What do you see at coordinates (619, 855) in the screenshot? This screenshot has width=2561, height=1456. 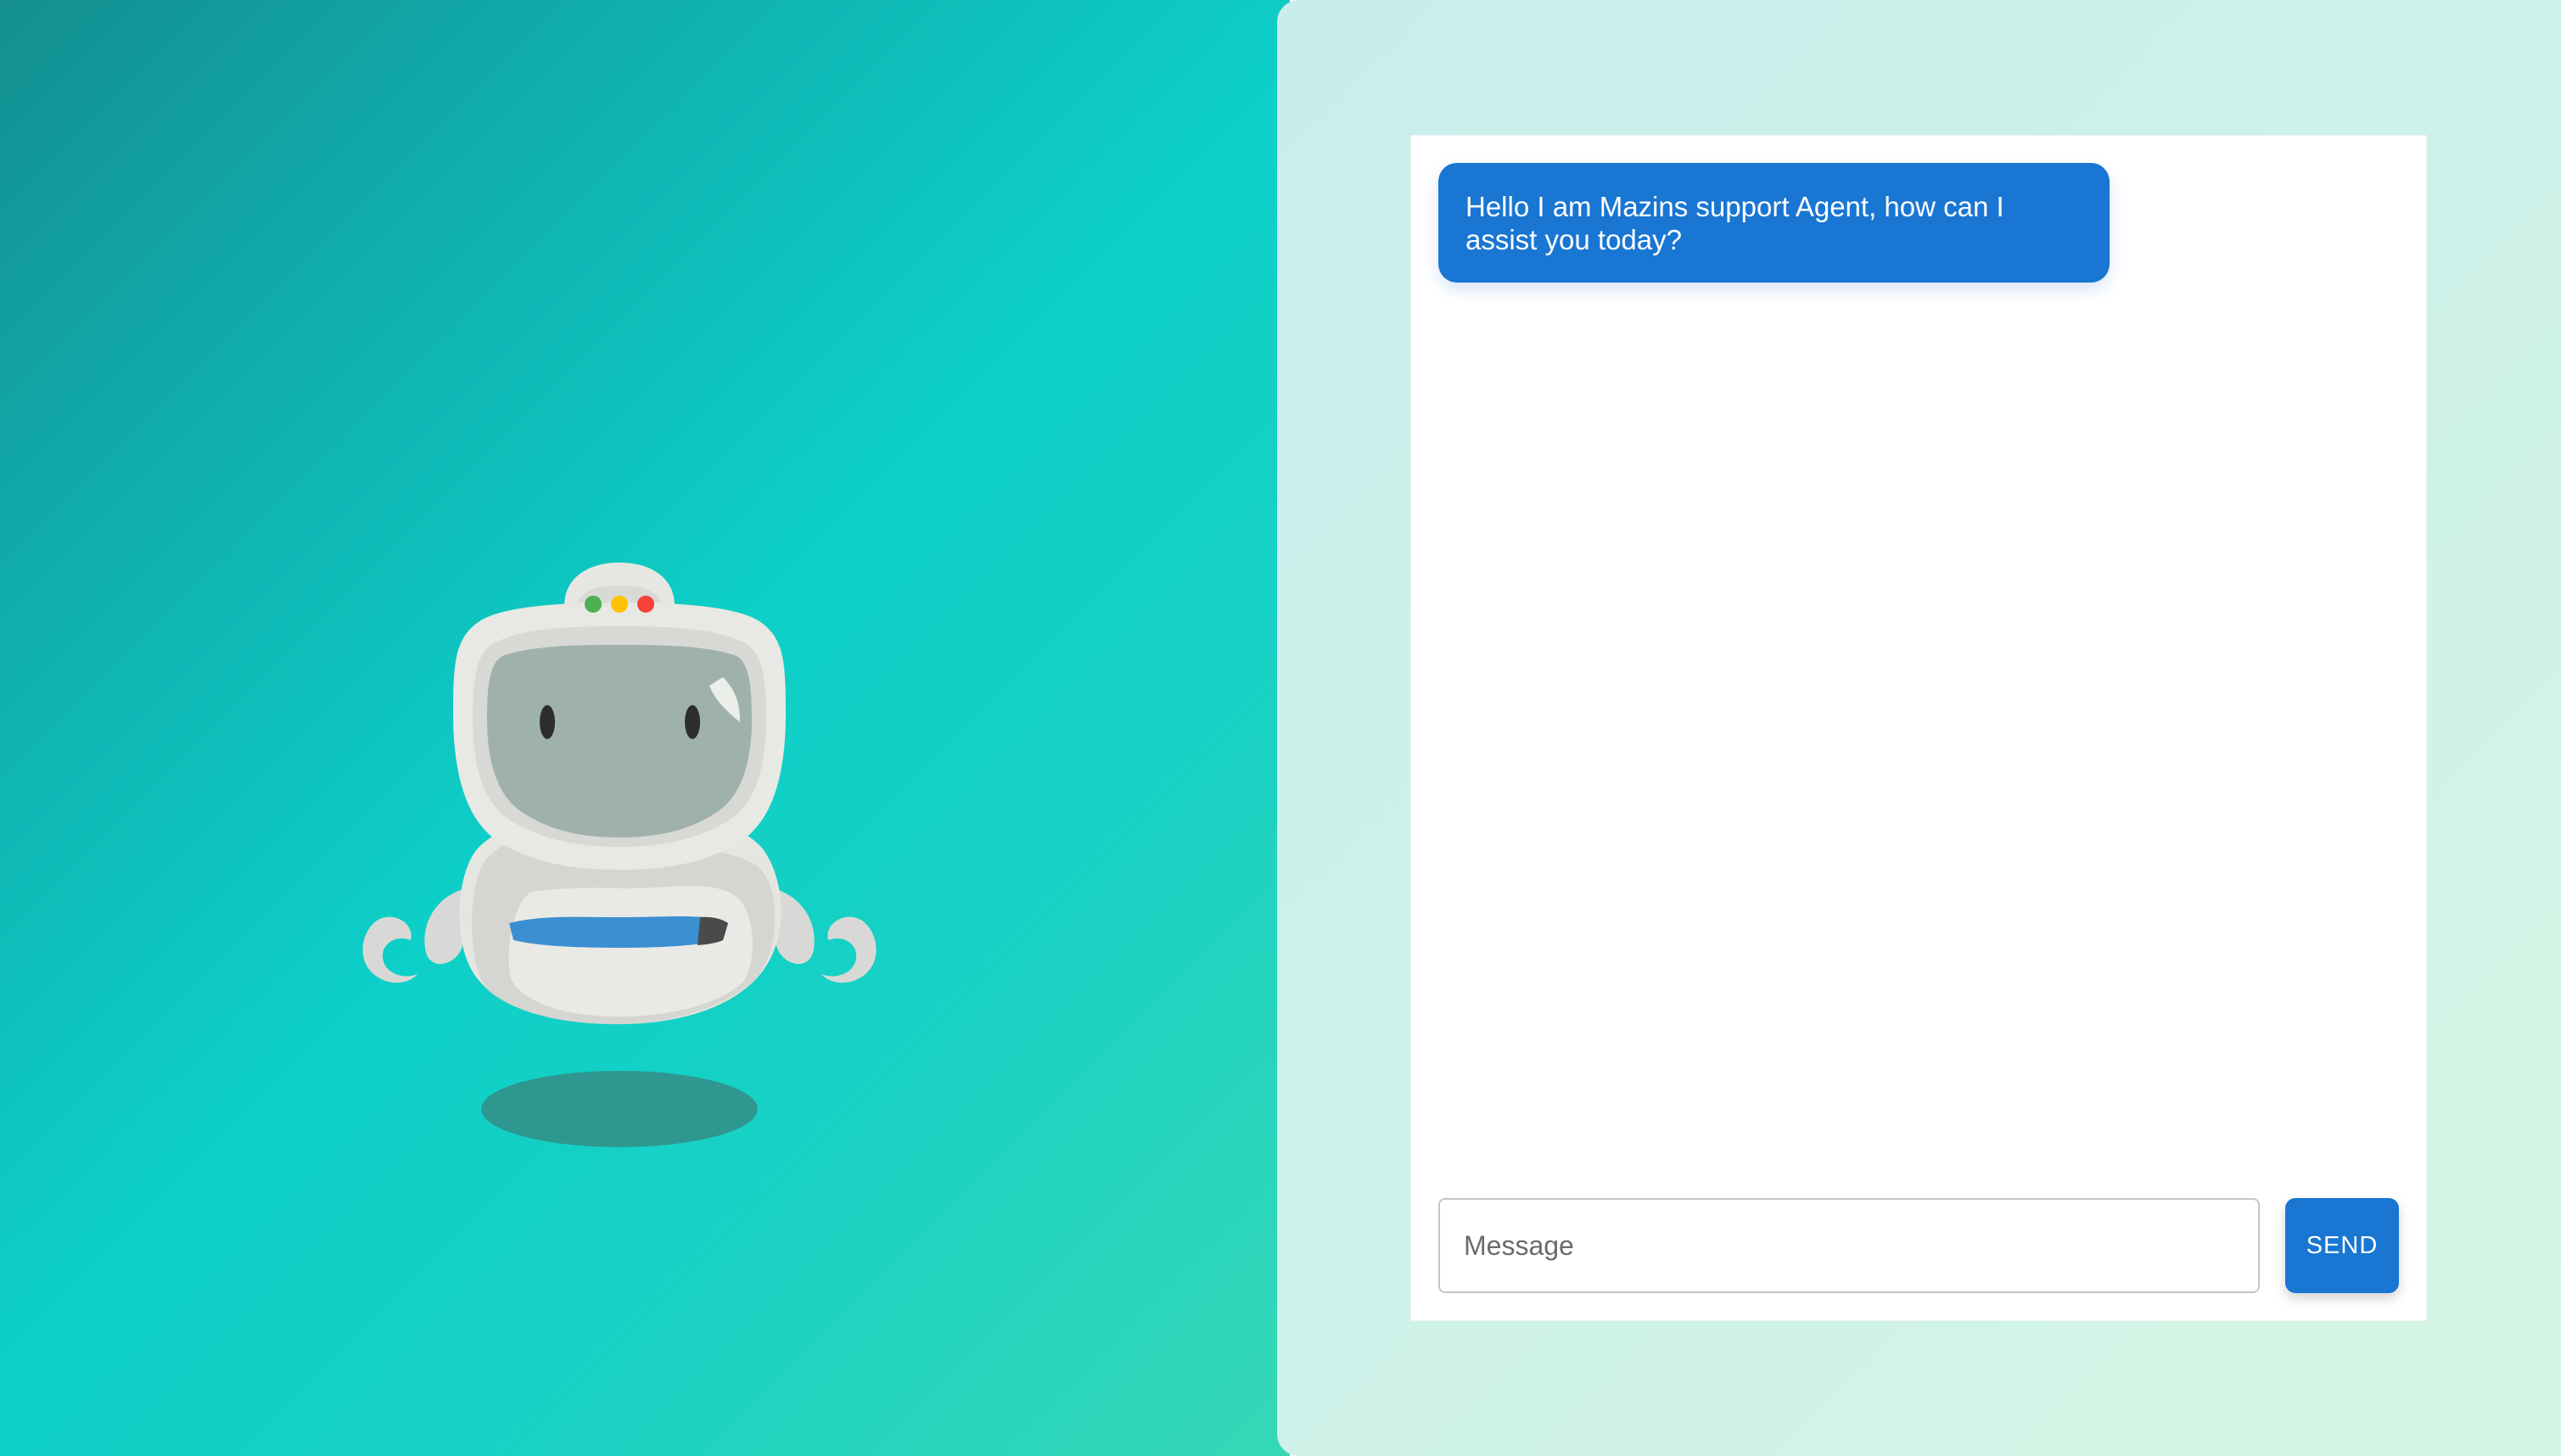 I see `robot-mascot-icon` at bounding box center [619, 855].